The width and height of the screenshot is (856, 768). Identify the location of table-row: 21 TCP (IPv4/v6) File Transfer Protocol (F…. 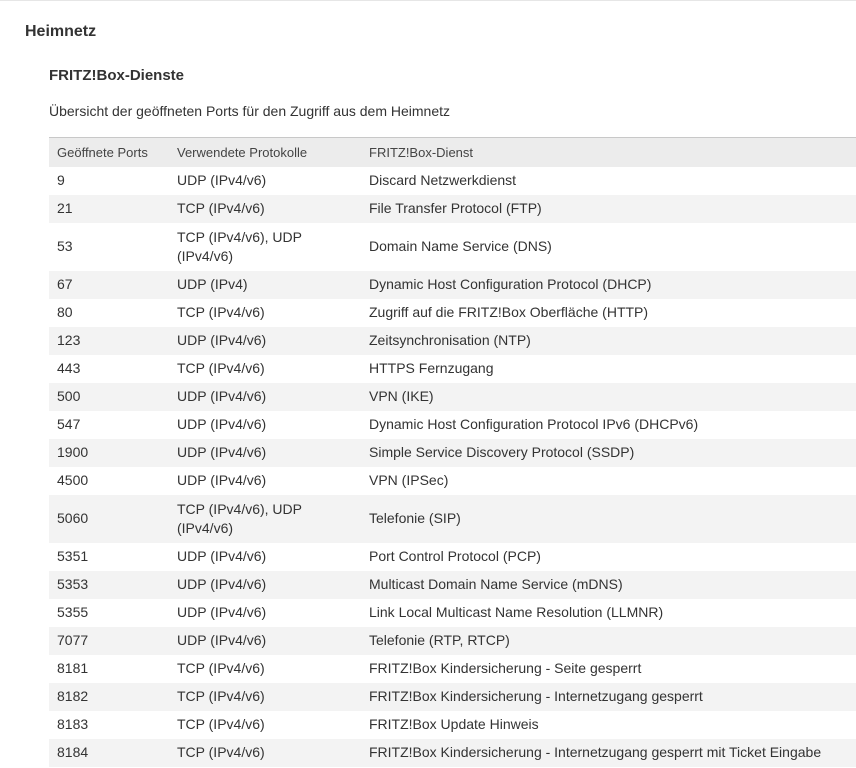
(452, 208).